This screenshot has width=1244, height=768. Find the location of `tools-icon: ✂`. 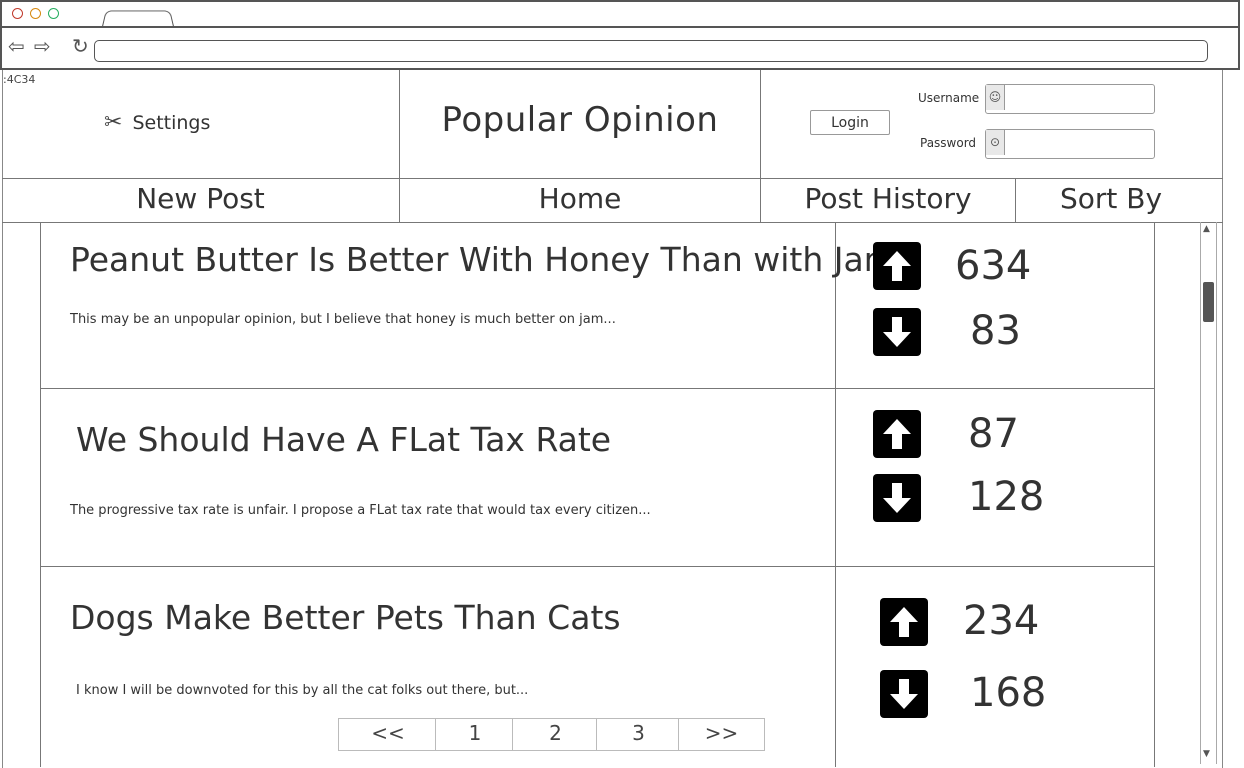

tools-icon: ✂ is located at coordinates (113, 122).